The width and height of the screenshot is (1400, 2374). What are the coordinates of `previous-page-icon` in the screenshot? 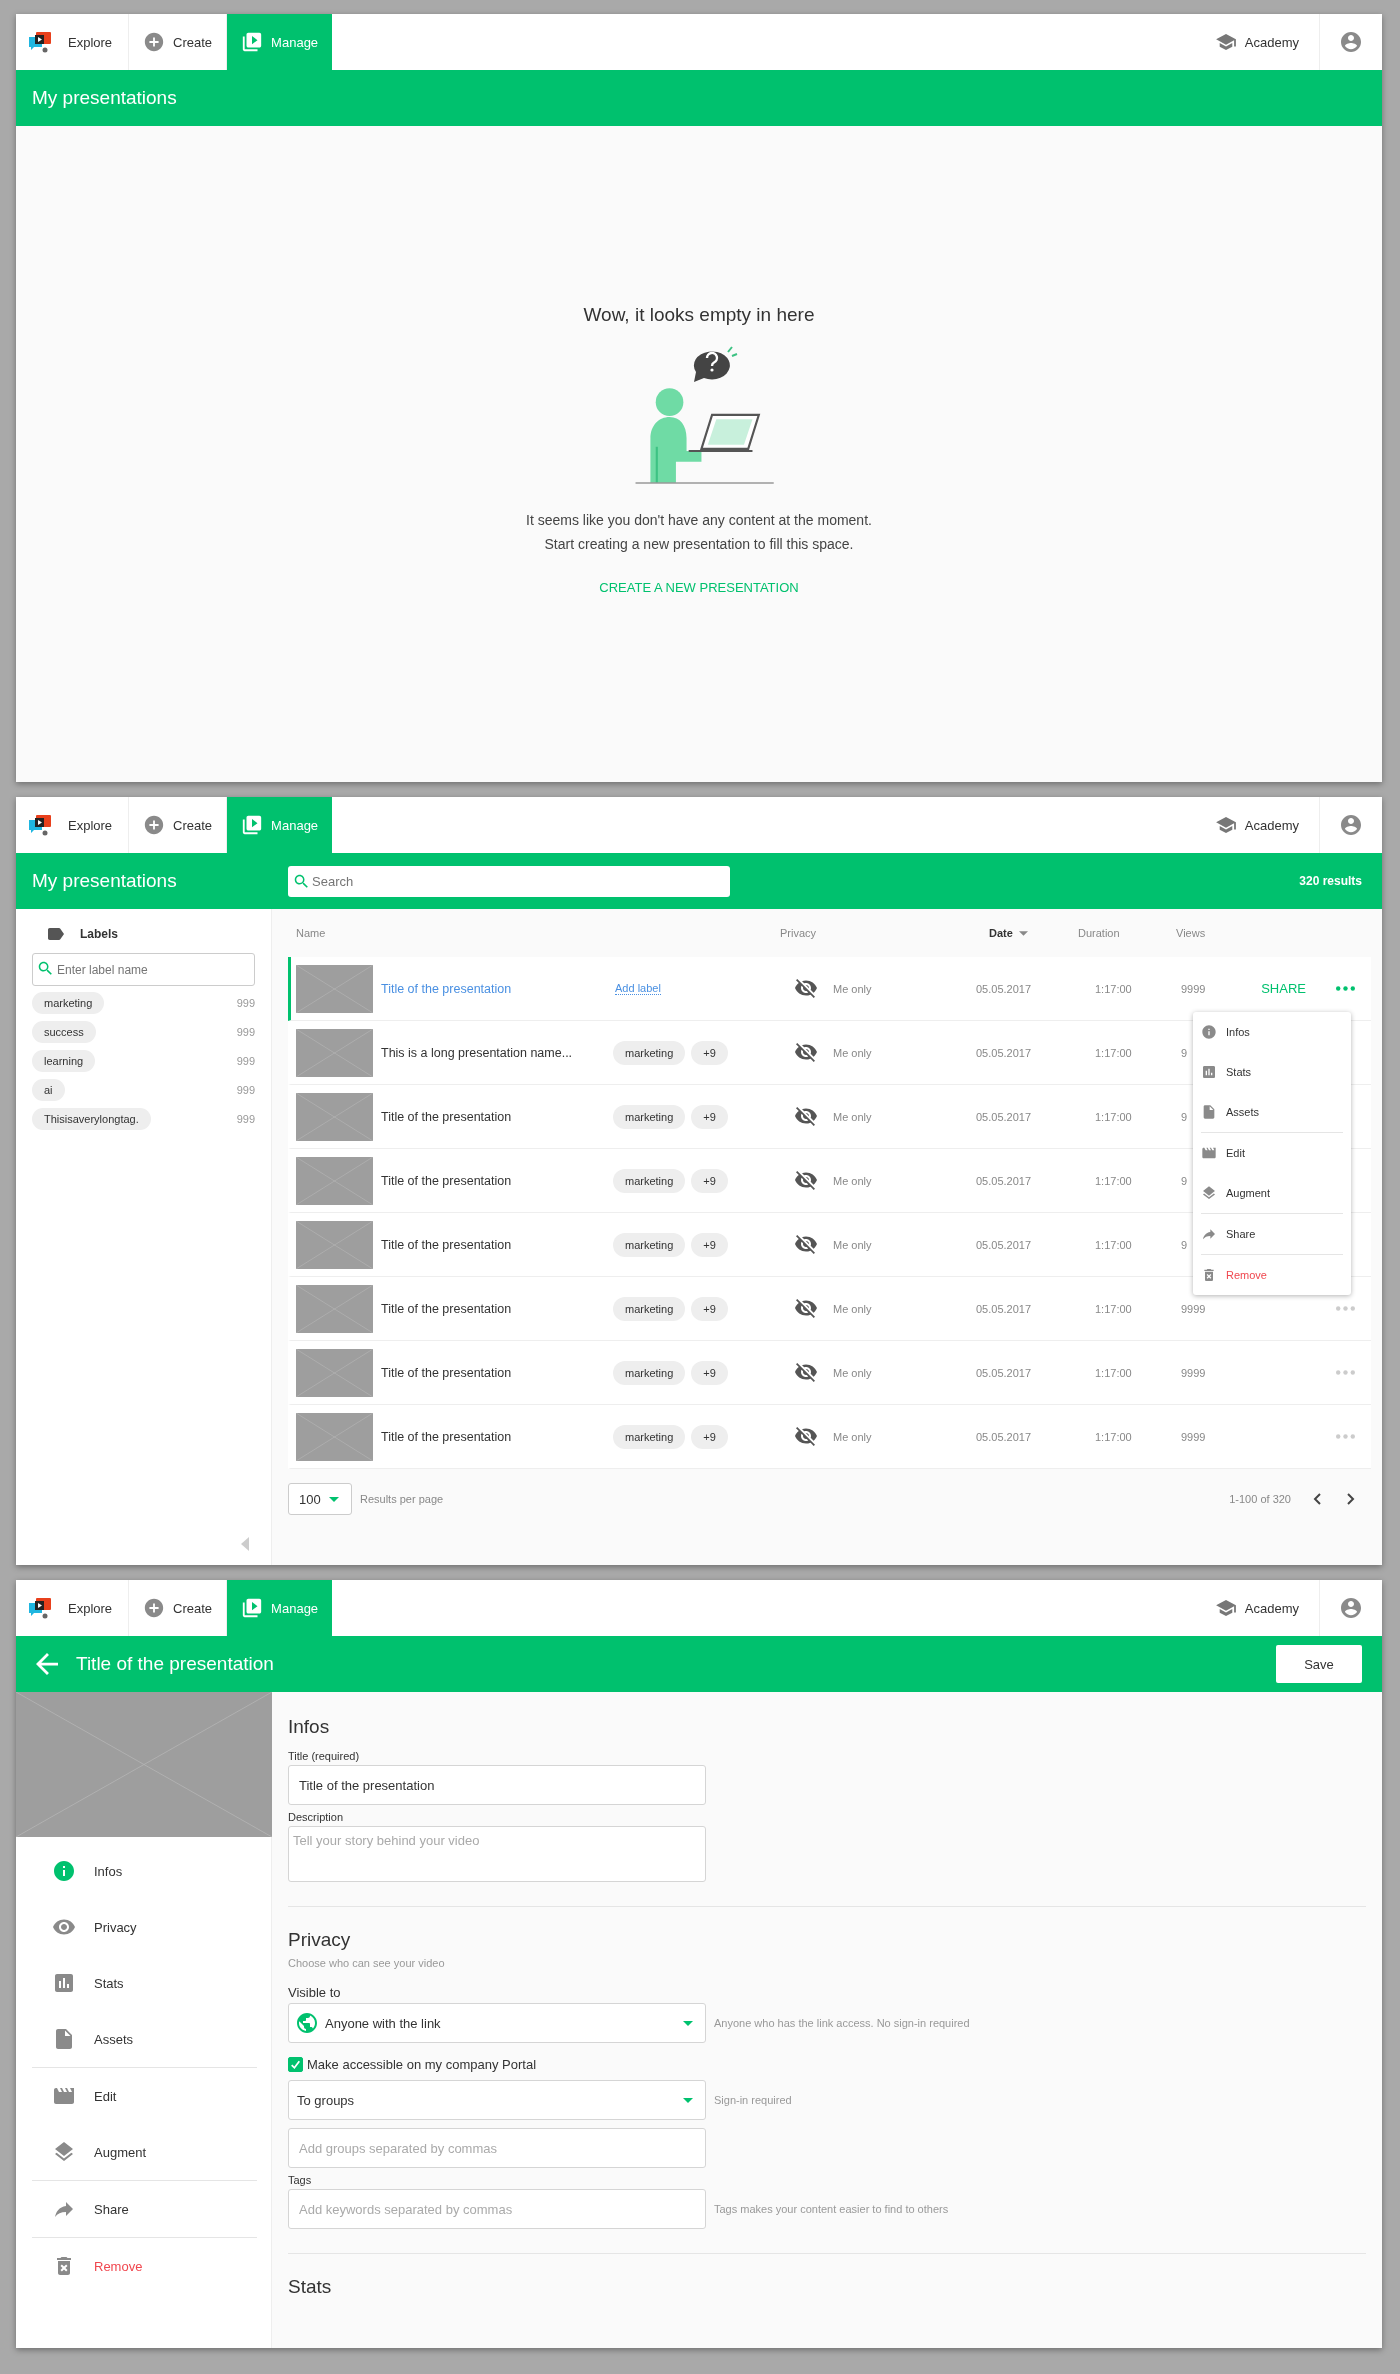 It's located at (1317, 1499).